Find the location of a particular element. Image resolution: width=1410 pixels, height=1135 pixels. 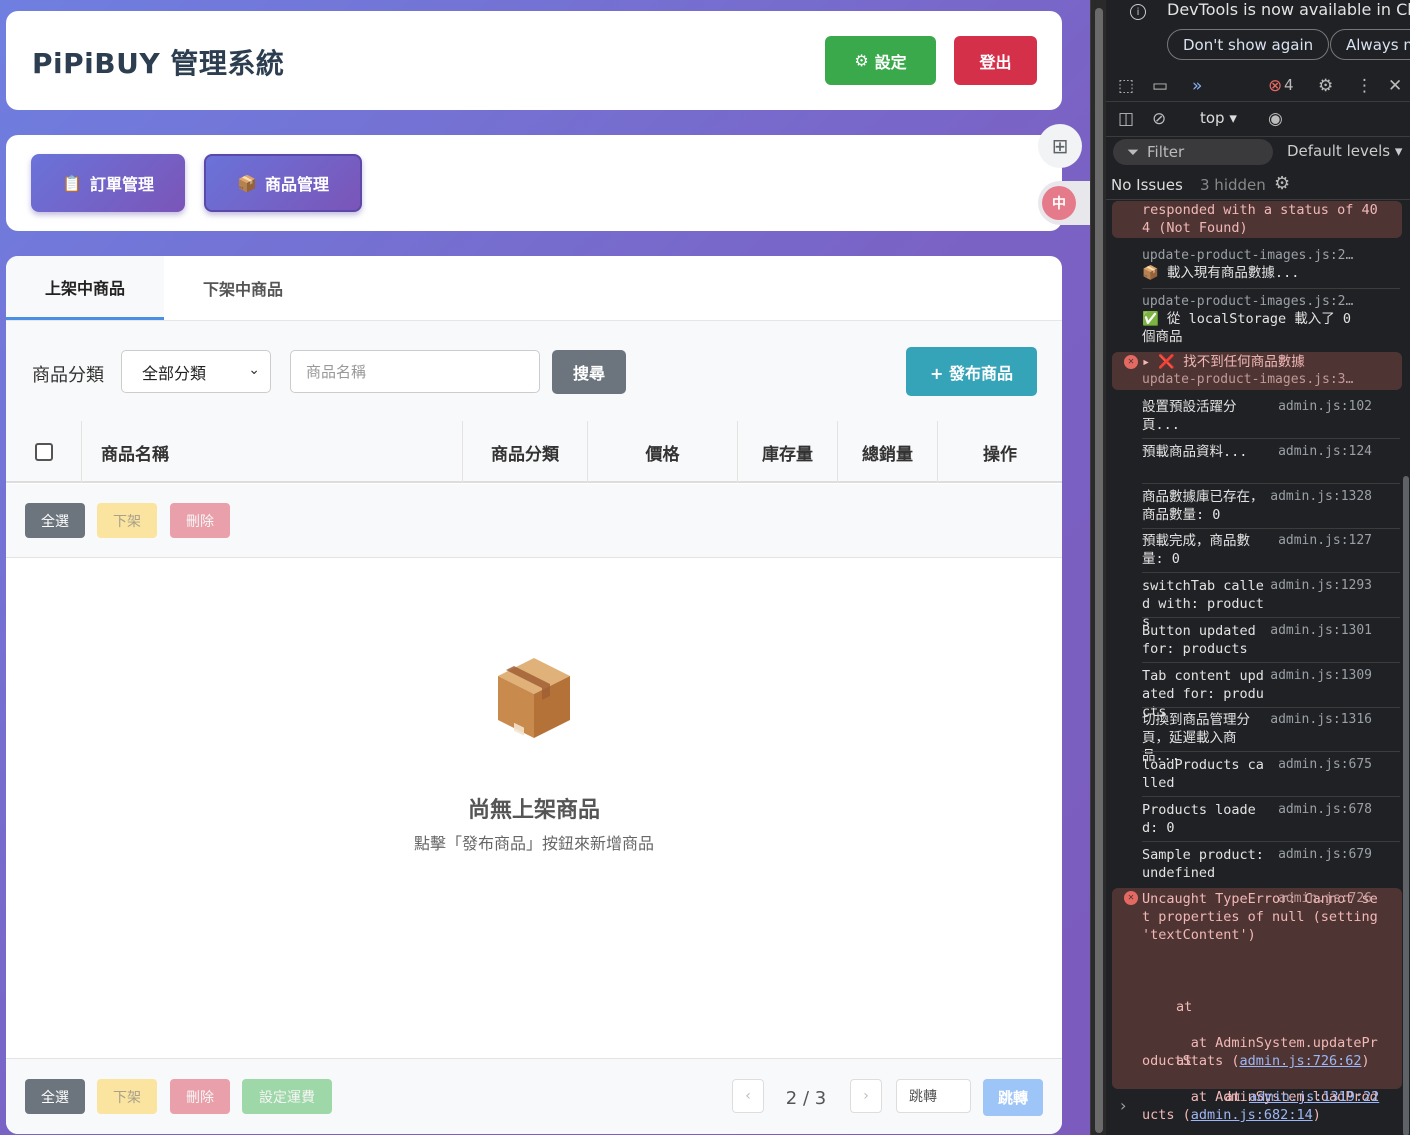

page-title: PiPiBUY 管理系統 is located at coordinates (158, 63).